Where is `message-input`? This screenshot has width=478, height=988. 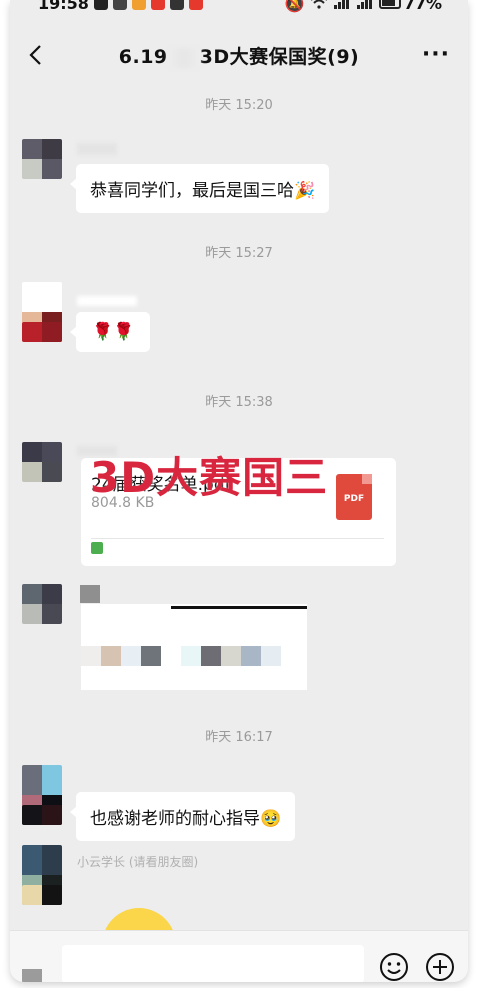 message-input is located at coordinates (213, 963).